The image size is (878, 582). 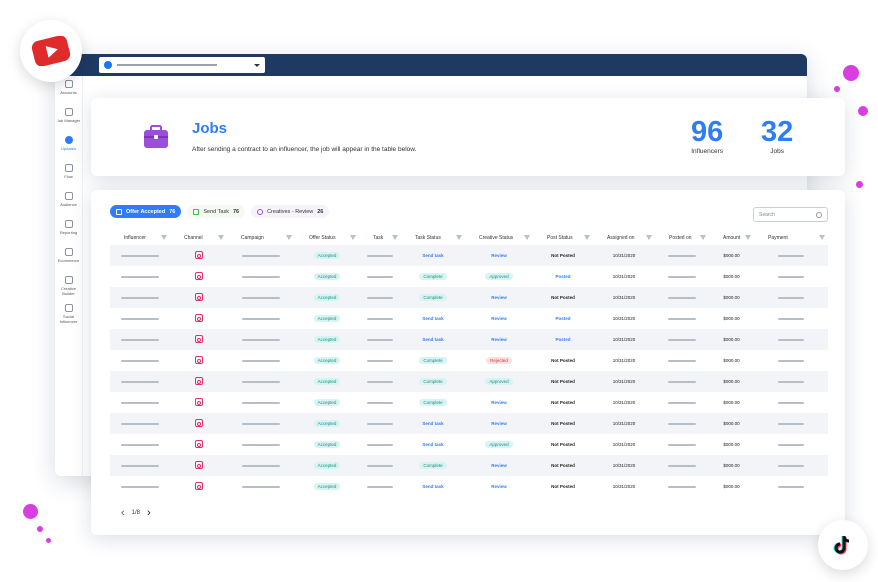 What do you see at coordinates (68, 232) in the screenshot?
I see `sidebar-item: Reporting` at bounding box center [68, 232].